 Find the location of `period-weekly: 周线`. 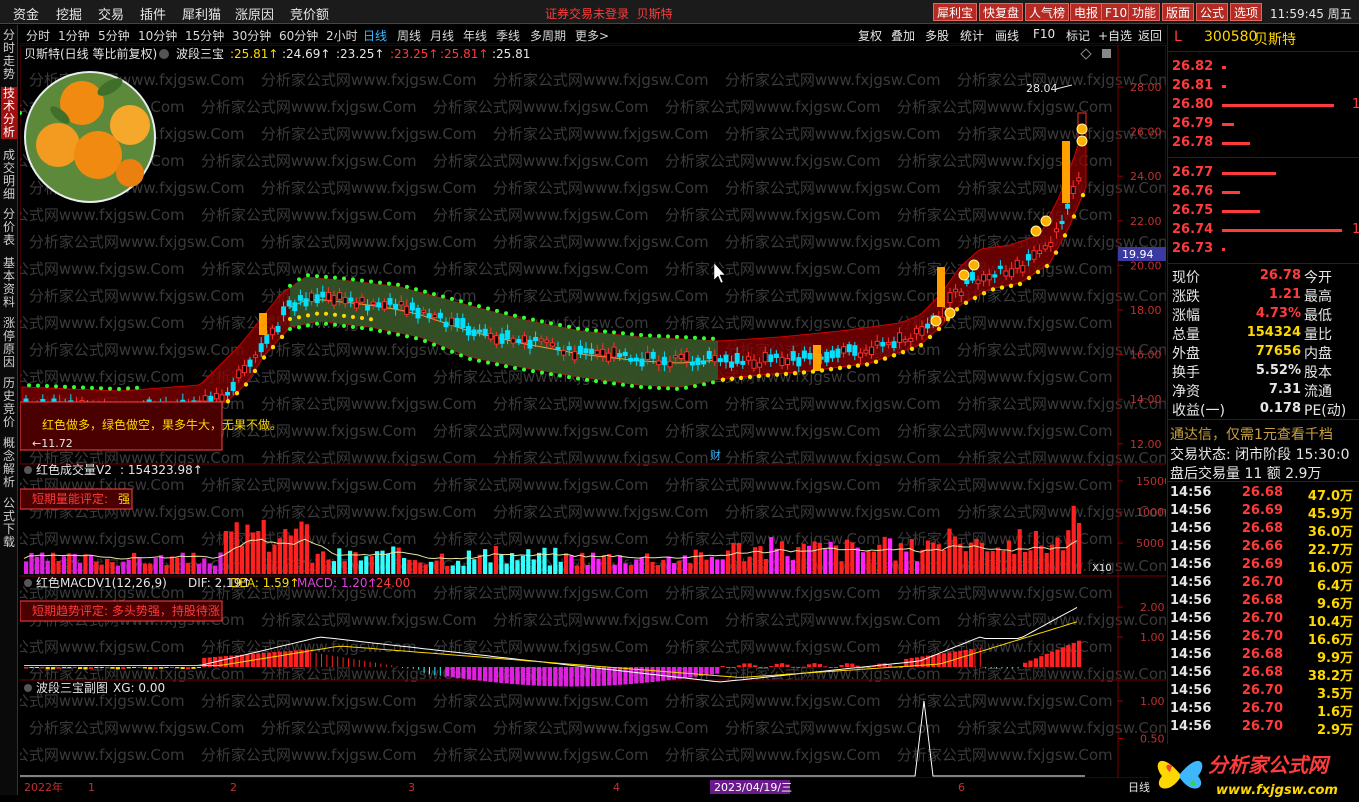

period-weekly: 周线 is located at coordinates (409, 35).